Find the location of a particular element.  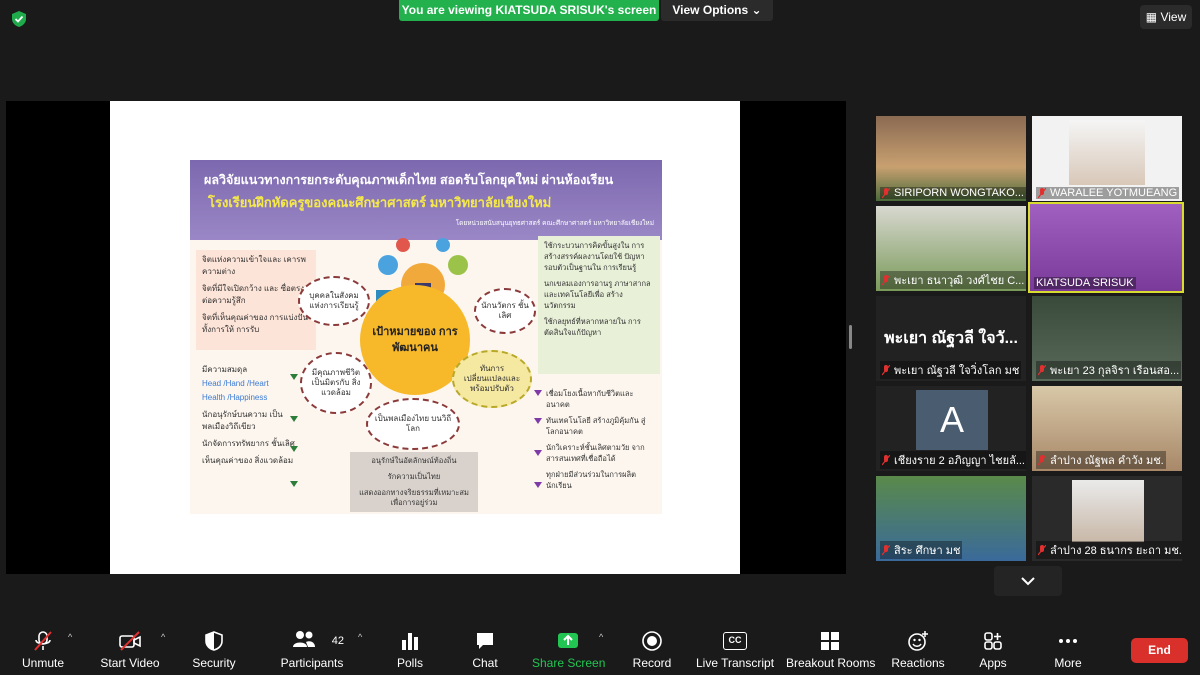

polls-icon is located at coordinates (410, 641).